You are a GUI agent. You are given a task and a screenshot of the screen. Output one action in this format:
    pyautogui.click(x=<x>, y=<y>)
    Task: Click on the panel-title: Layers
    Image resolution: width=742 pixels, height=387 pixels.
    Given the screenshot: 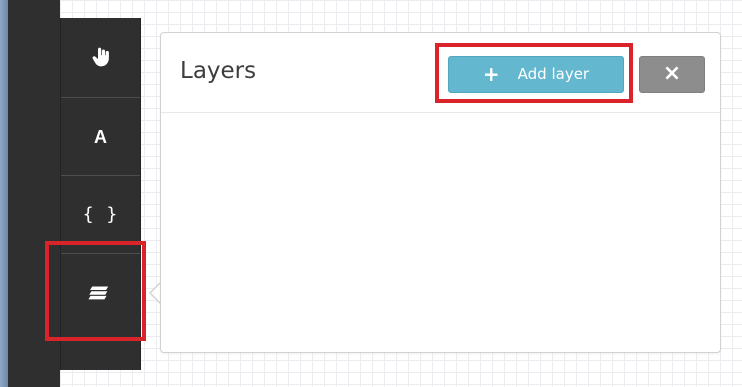 What is the action you would take?
    pyautogui.click(x=218, y=71)
    